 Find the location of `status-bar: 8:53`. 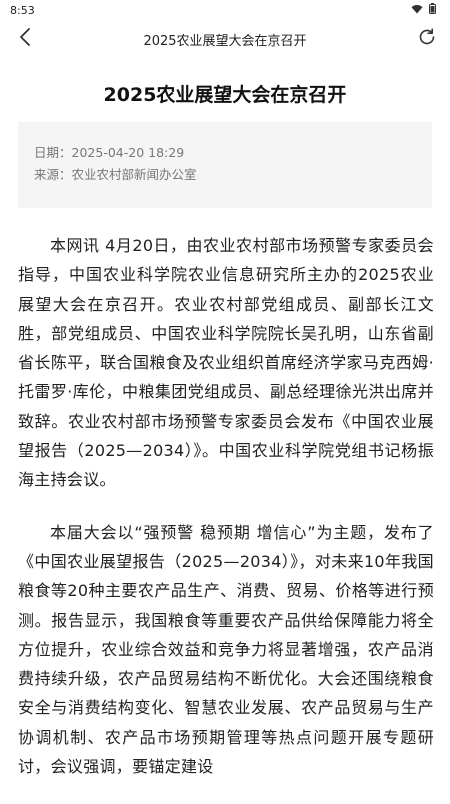

status-bar: 8:53 is located at coordinates (225, 10).